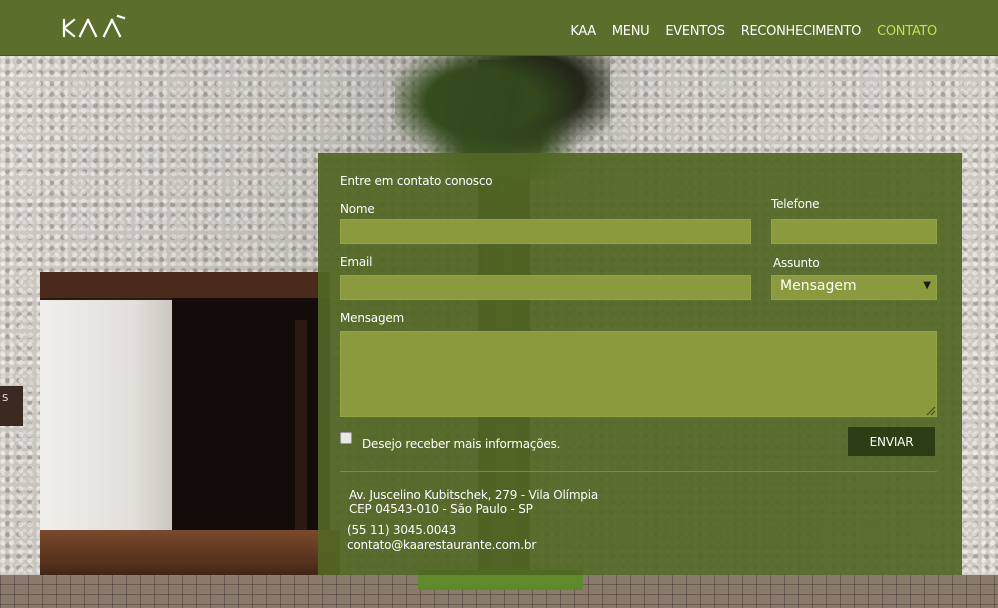  I want to click on assunto-select: Mensagem ▼, so click(854, 287).